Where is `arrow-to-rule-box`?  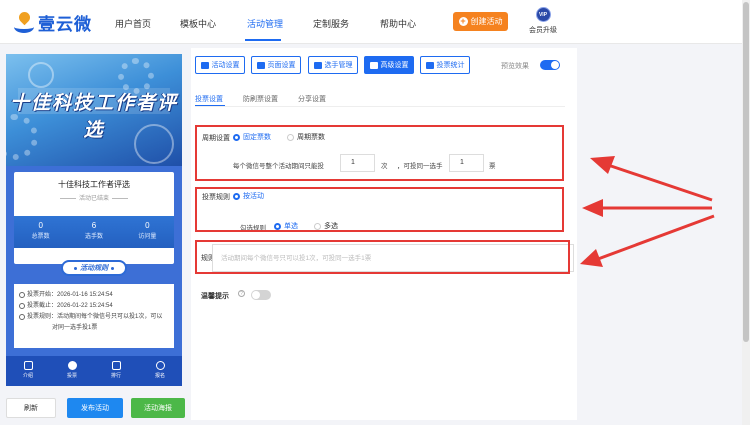
arrow-to-rule-box is located at coordinates (647, 208).